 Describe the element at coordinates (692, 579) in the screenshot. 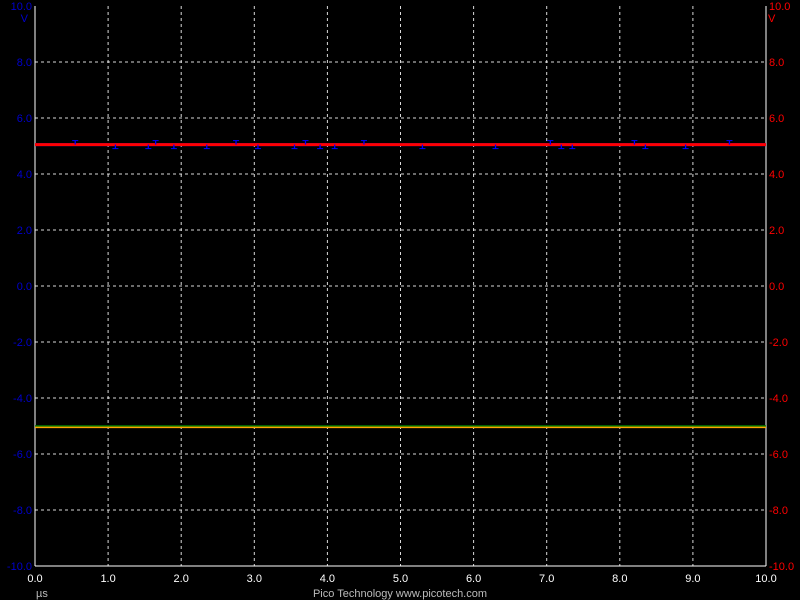

I see `x-tick-label: 9.0` at that location.